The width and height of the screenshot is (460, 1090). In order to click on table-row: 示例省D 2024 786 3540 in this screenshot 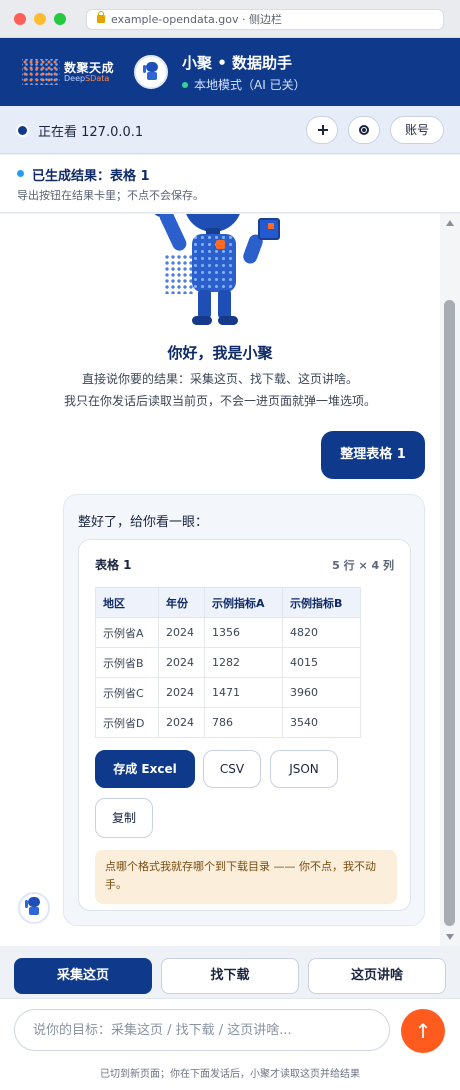, I will do `click(228, 722)`.